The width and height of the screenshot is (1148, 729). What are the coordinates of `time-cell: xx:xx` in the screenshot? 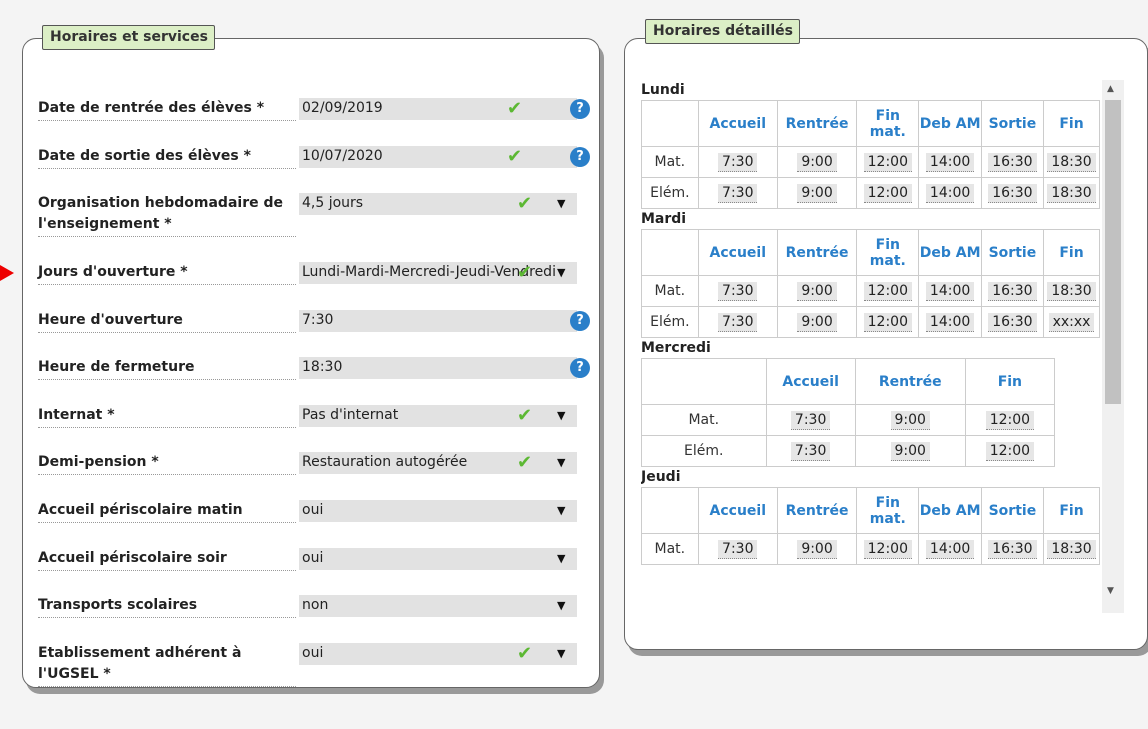 It's located at (1071, 322).